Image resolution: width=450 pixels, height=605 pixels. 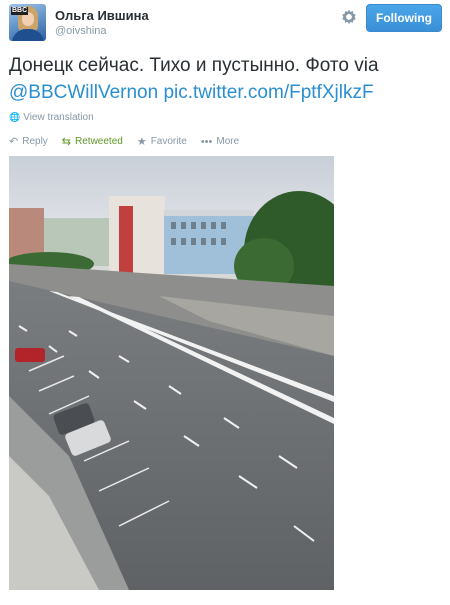 I want to click on star-icon: ★, so click(x=141, y=141).